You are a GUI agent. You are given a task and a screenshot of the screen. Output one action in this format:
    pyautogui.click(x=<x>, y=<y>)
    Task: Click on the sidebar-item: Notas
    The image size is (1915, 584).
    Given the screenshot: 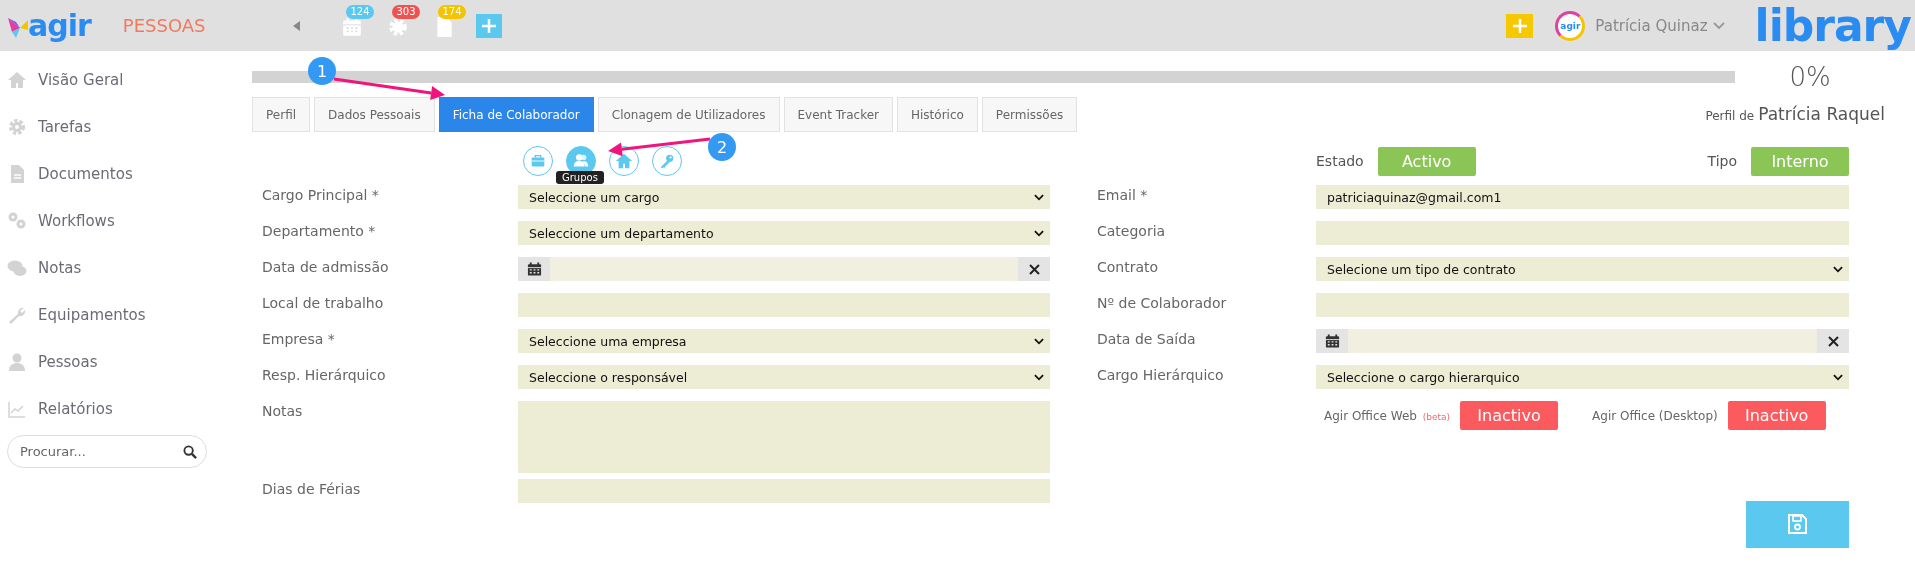 What is the action you would take?
    pyautogui.click(x=120, y=267)
    